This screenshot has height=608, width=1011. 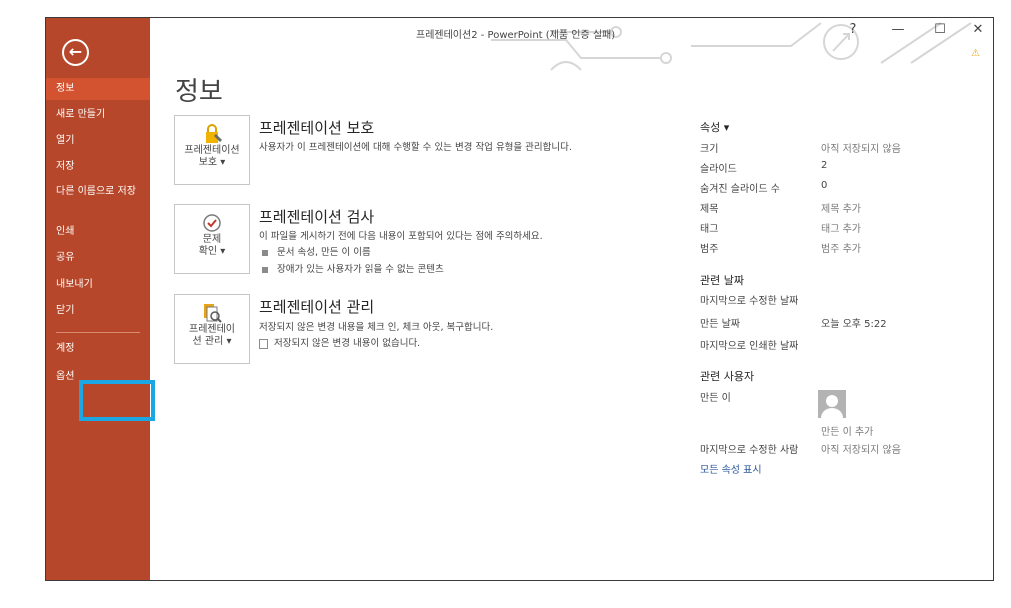 What do you see at coordinates (317, 217) in the screenshot?
I see `inspect-section-title: 프레젠테이션 검사` at bounding box center [317, 217].